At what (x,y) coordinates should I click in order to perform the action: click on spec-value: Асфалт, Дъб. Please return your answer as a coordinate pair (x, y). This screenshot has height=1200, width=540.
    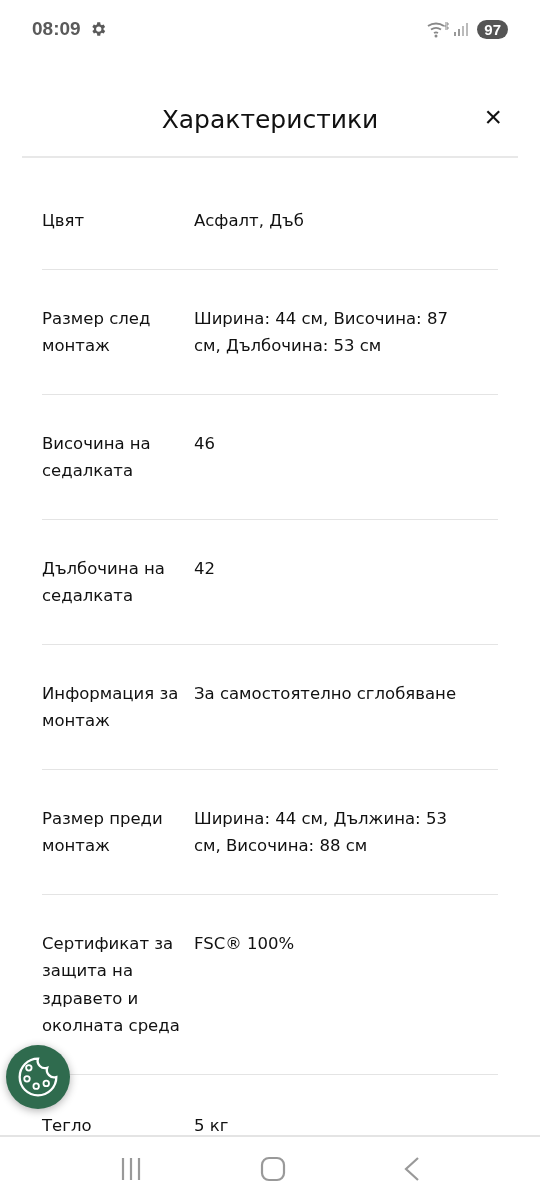
    Looking at the image, I should click on (249, 221).